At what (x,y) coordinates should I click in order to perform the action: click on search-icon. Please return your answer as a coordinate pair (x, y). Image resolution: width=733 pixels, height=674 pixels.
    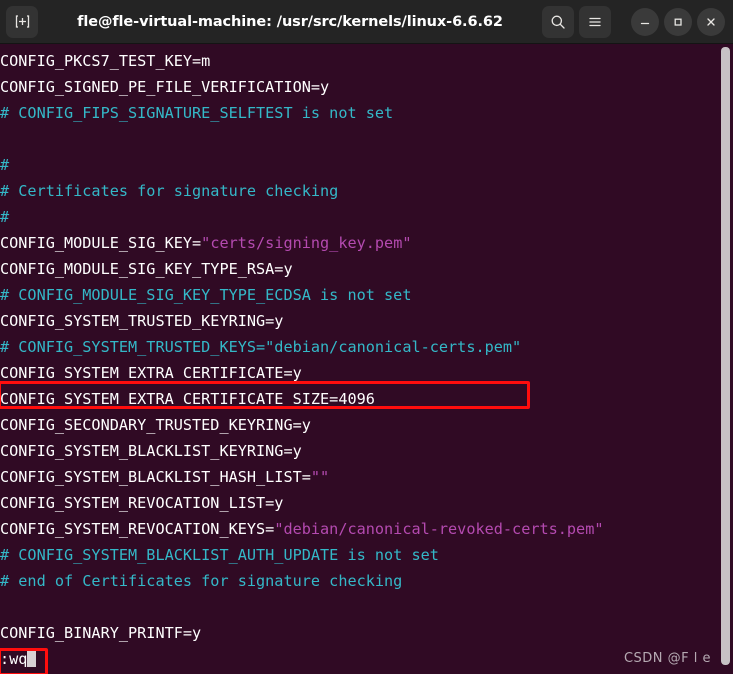
    Looking at the image, I should click on (558, 22).